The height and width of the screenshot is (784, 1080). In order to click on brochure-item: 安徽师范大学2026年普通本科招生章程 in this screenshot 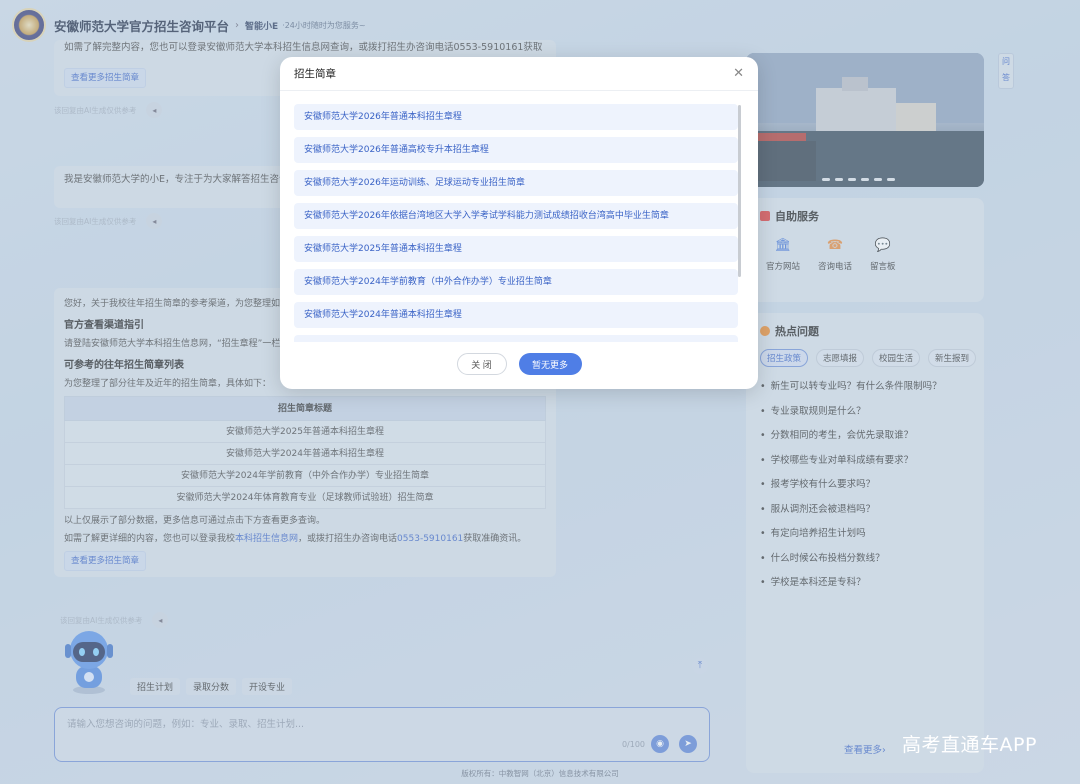, I will do `click(516, 117)`.